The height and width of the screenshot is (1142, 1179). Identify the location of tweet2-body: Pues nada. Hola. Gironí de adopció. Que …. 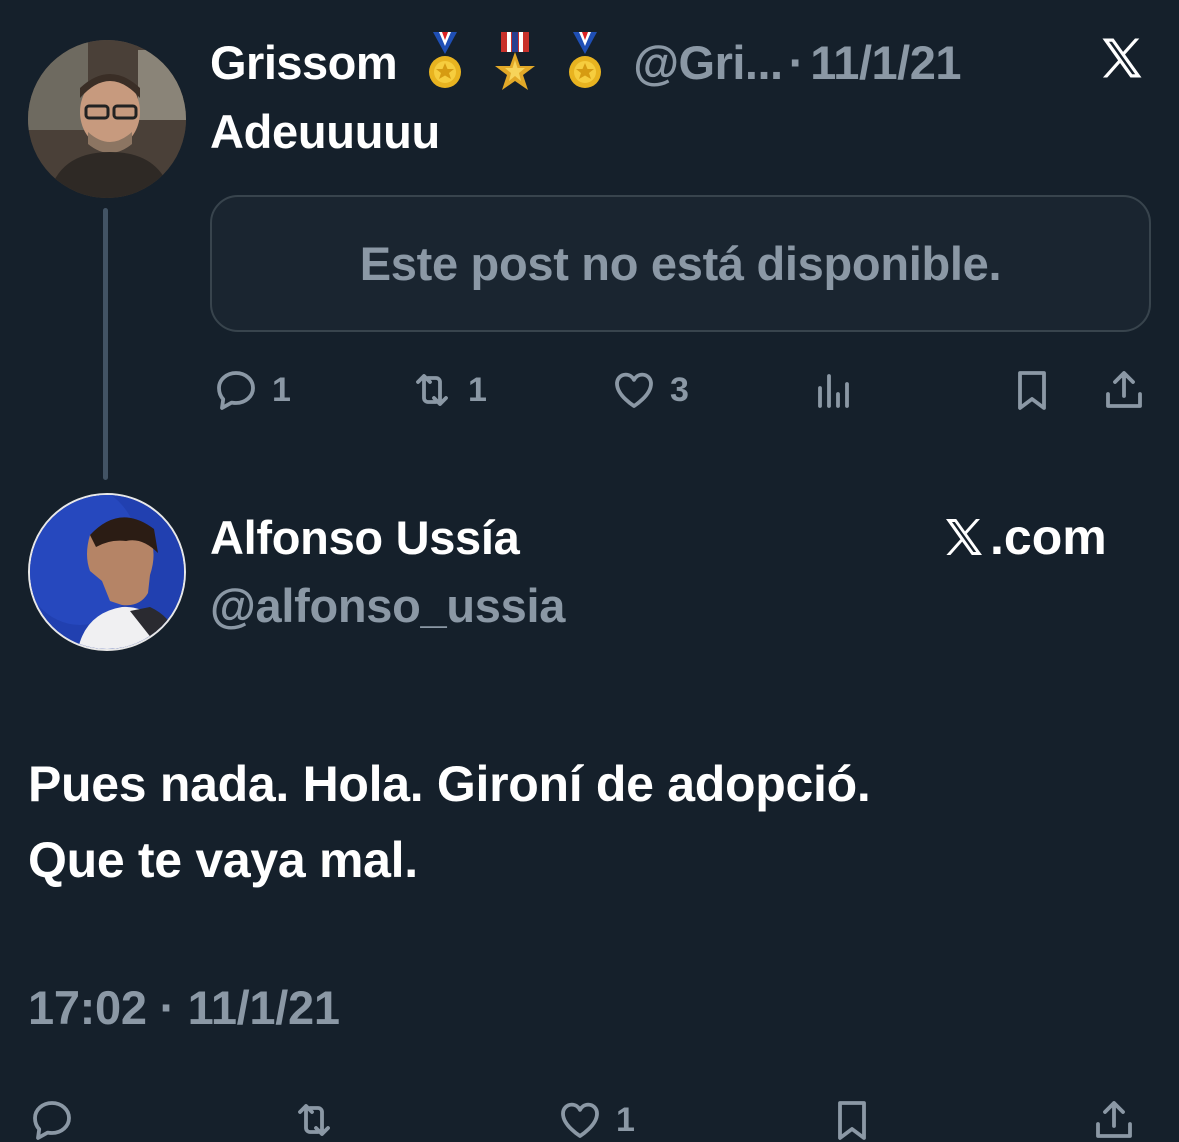
(449, 822).